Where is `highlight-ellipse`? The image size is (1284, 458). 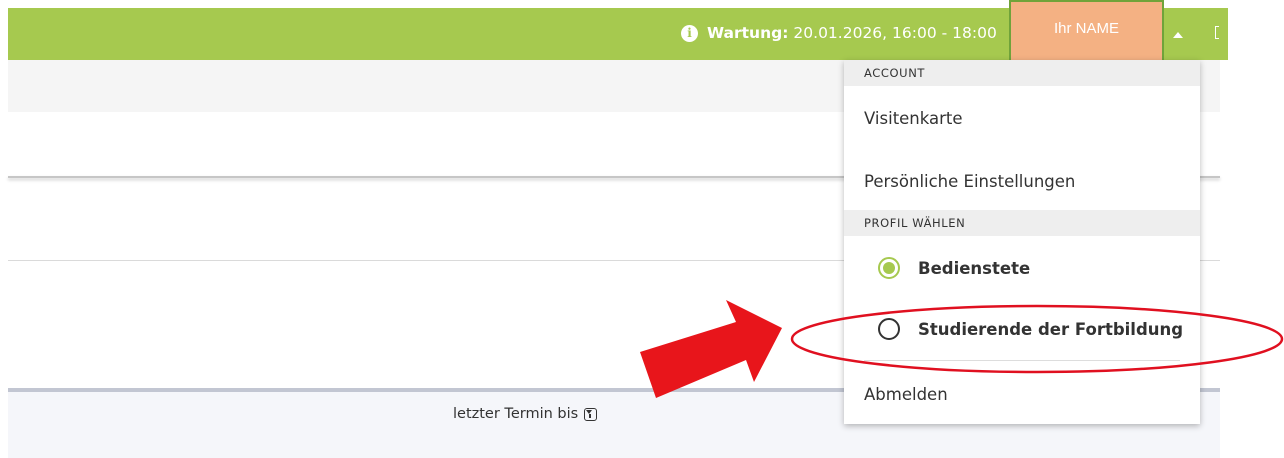
highlight-ellipse is located at coordinates (1037, 339).